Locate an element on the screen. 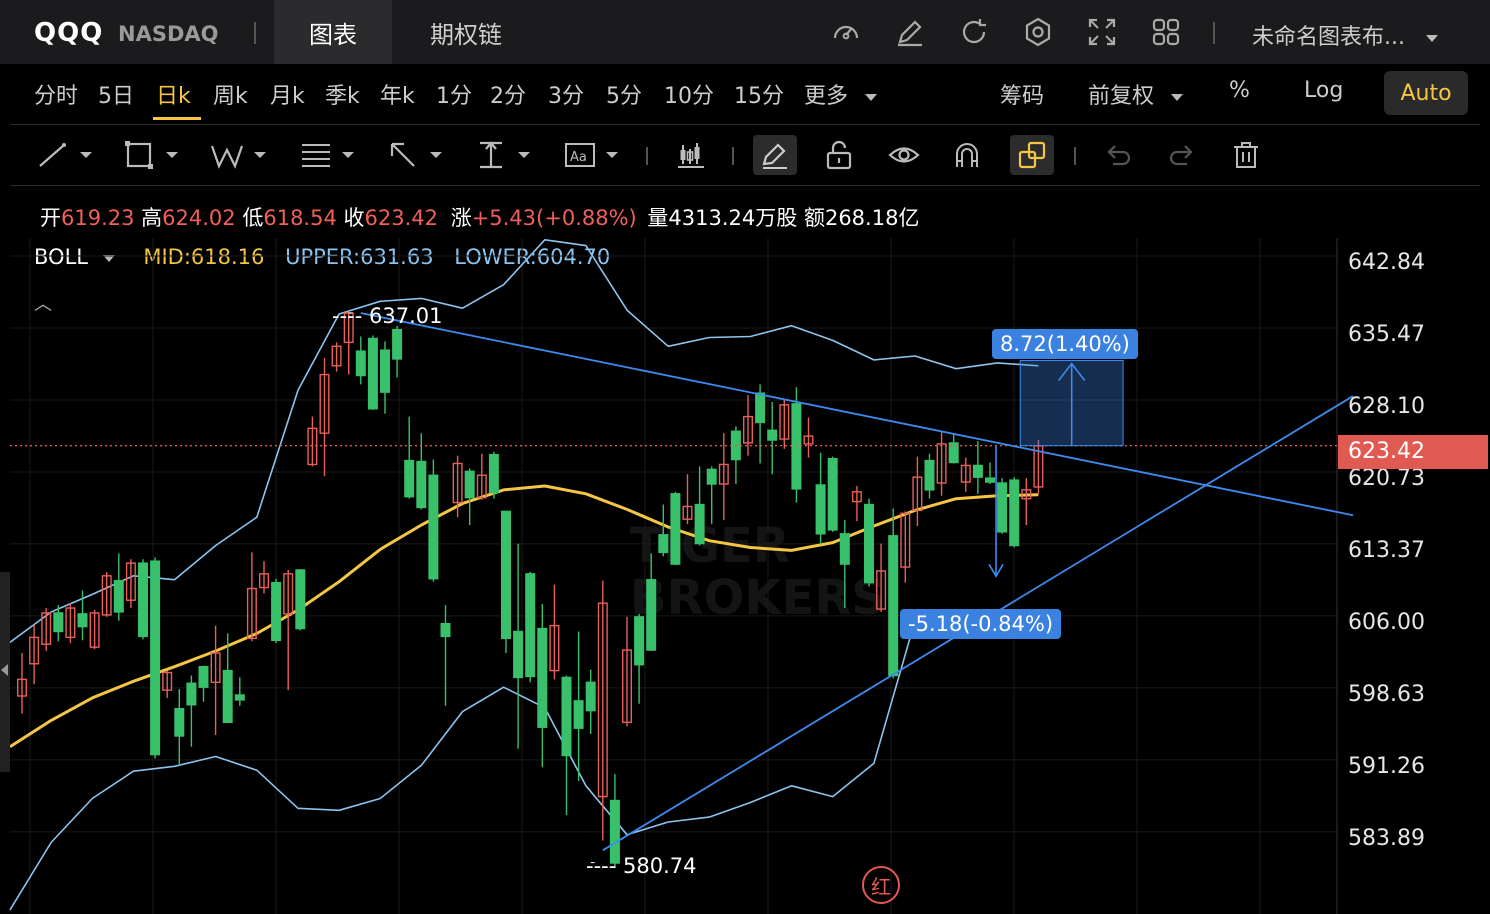 The height and width of the screenshot is (914, 1490). adjust-selector: 前复权 is located at coordinates (1136, 94).